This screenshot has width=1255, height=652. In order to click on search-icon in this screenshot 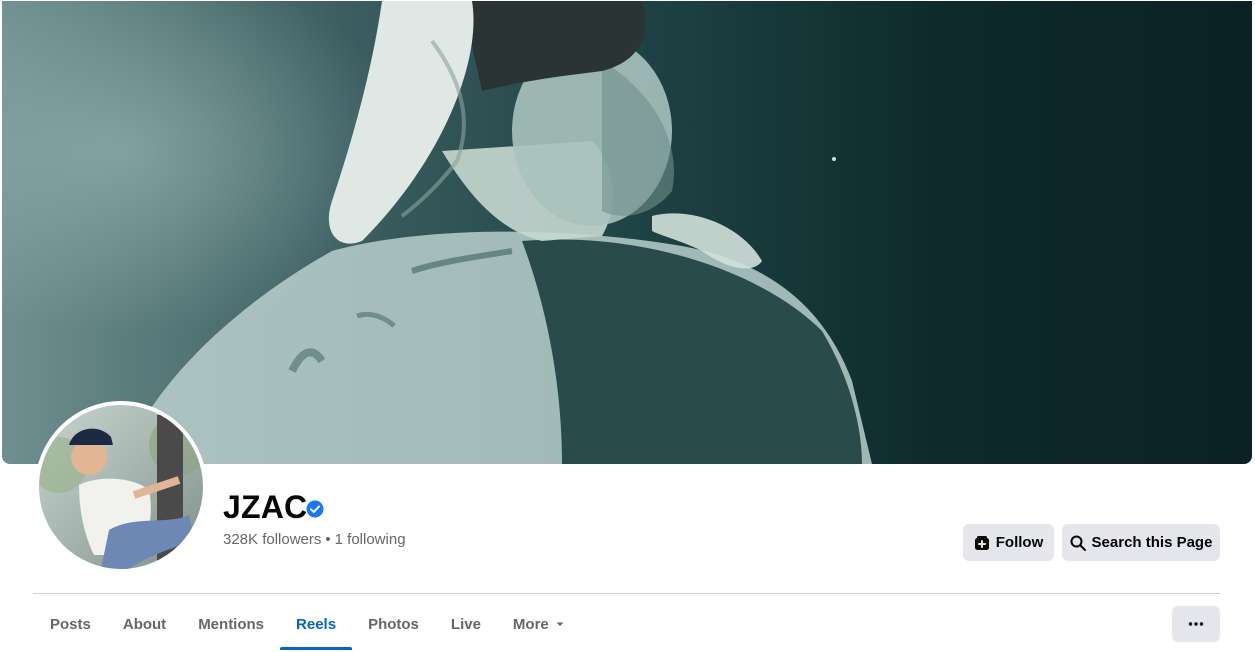, I will do `click(1078, 543)`.